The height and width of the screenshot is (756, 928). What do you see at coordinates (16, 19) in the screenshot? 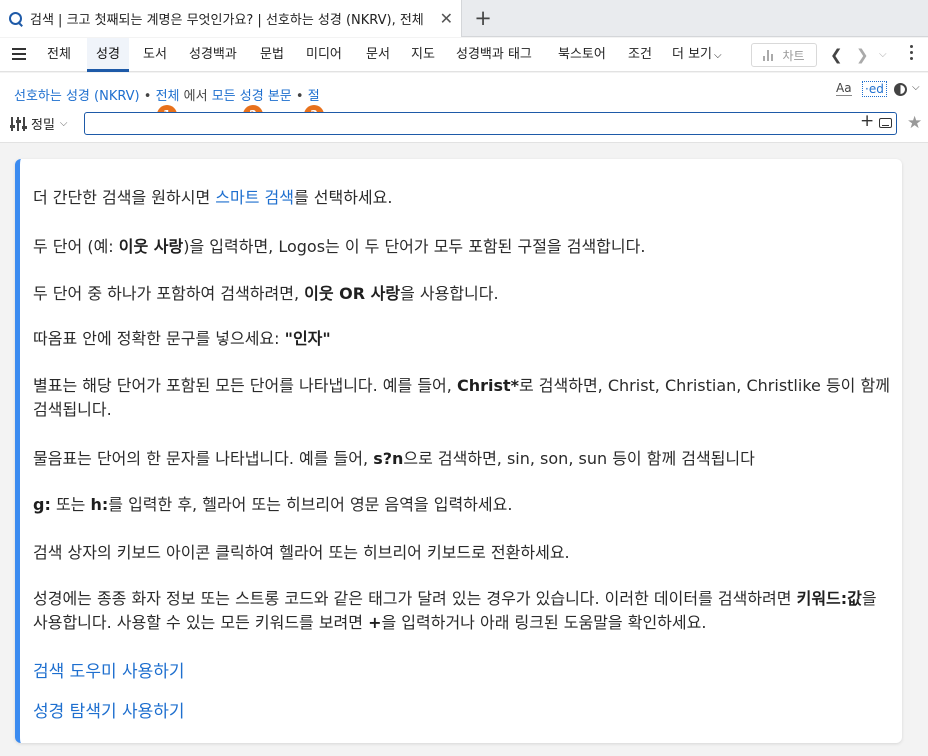
I see `search-icon` at bounding box center [16, 19].